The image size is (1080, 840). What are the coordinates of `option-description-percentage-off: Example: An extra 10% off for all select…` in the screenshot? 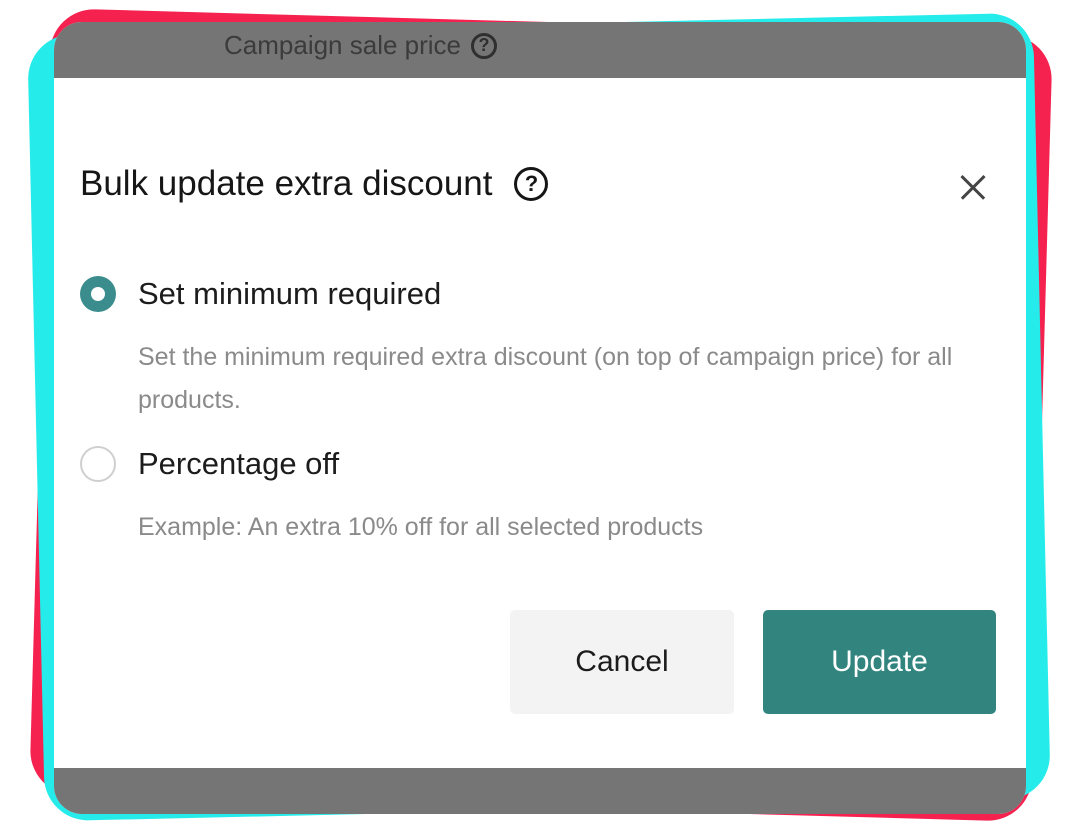 It's located at (421, 527).